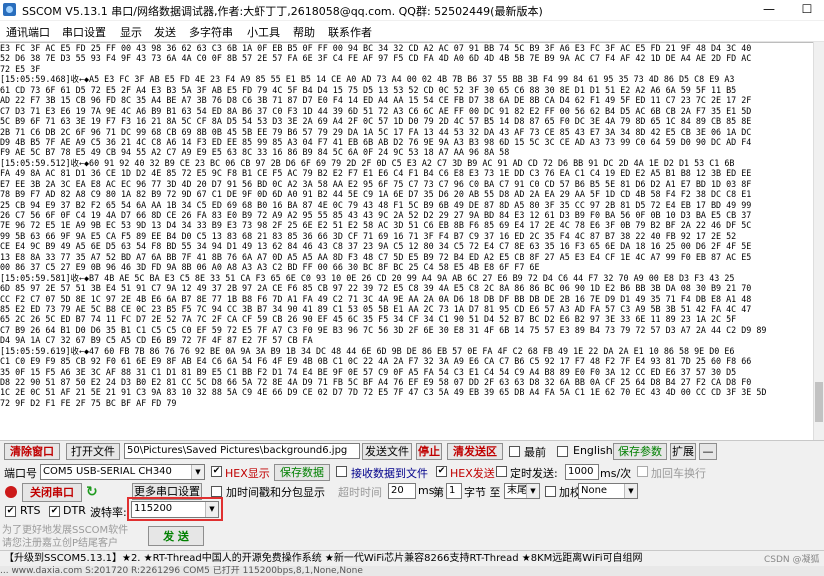 Image resolution: width=824 pixels, height=576 pixels. What do you see at coordinates (389, 473) in the screenshot?
I see `recv-to-file-label: 接收数据到文件` at bounding box center [389, 473].